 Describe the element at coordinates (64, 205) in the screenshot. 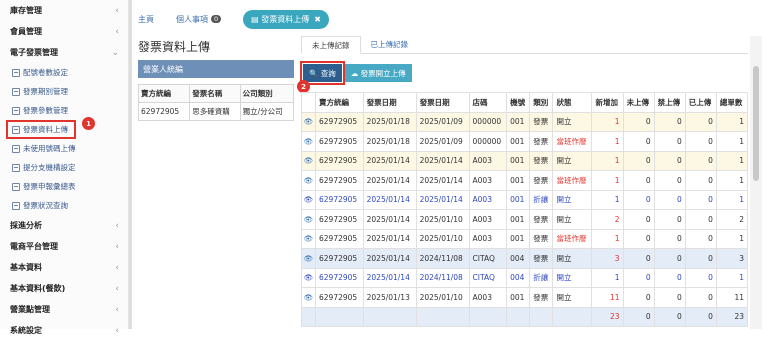

I see `sidebar-subitem: 發票狀況查詢` at that location.